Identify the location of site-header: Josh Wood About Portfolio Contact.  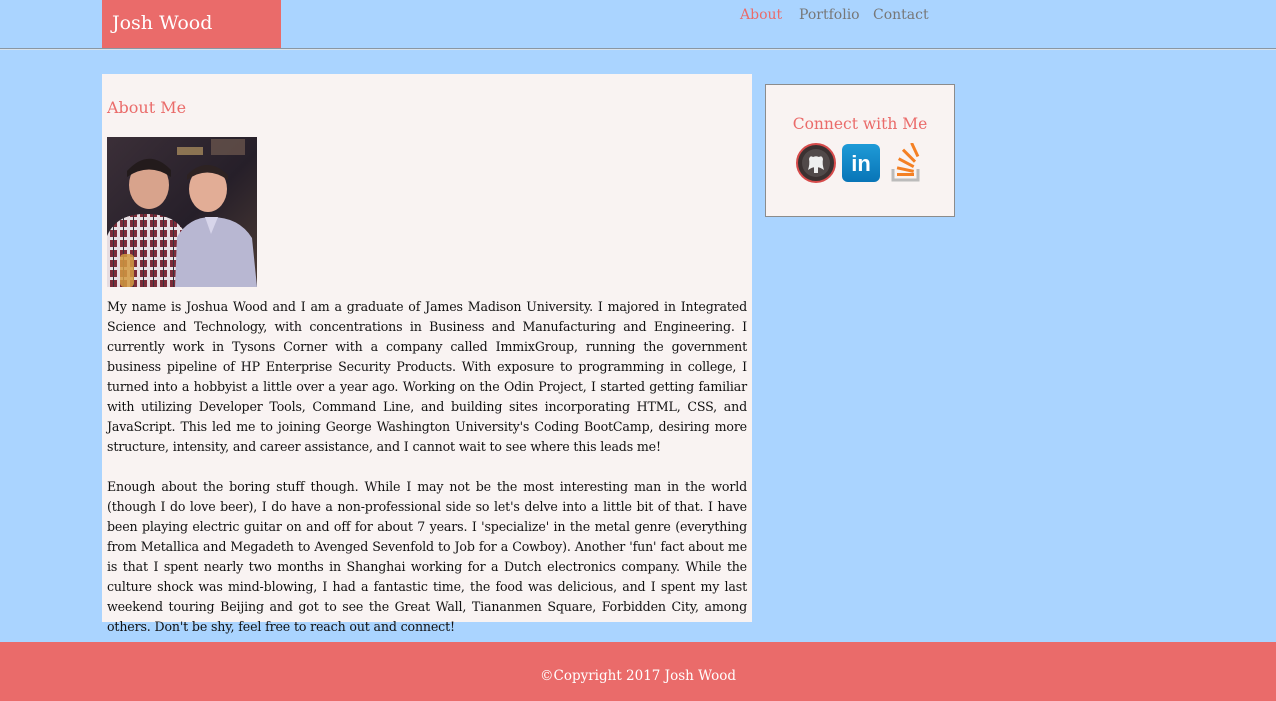
(638, 24).